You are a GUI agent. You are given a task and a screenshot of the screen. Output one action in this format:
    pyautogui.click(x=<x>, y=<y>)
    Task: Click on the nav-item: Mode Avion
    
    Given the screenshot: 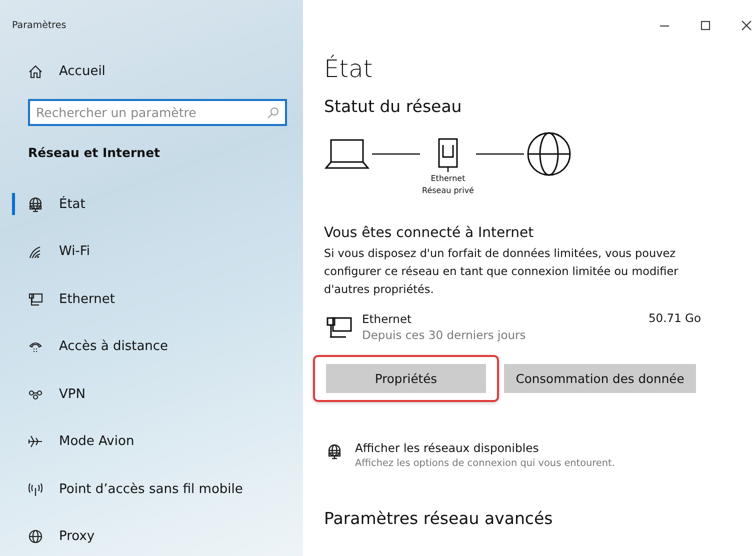 What is the action you would take?
    pyautogui.click(x=149, y=441)
    